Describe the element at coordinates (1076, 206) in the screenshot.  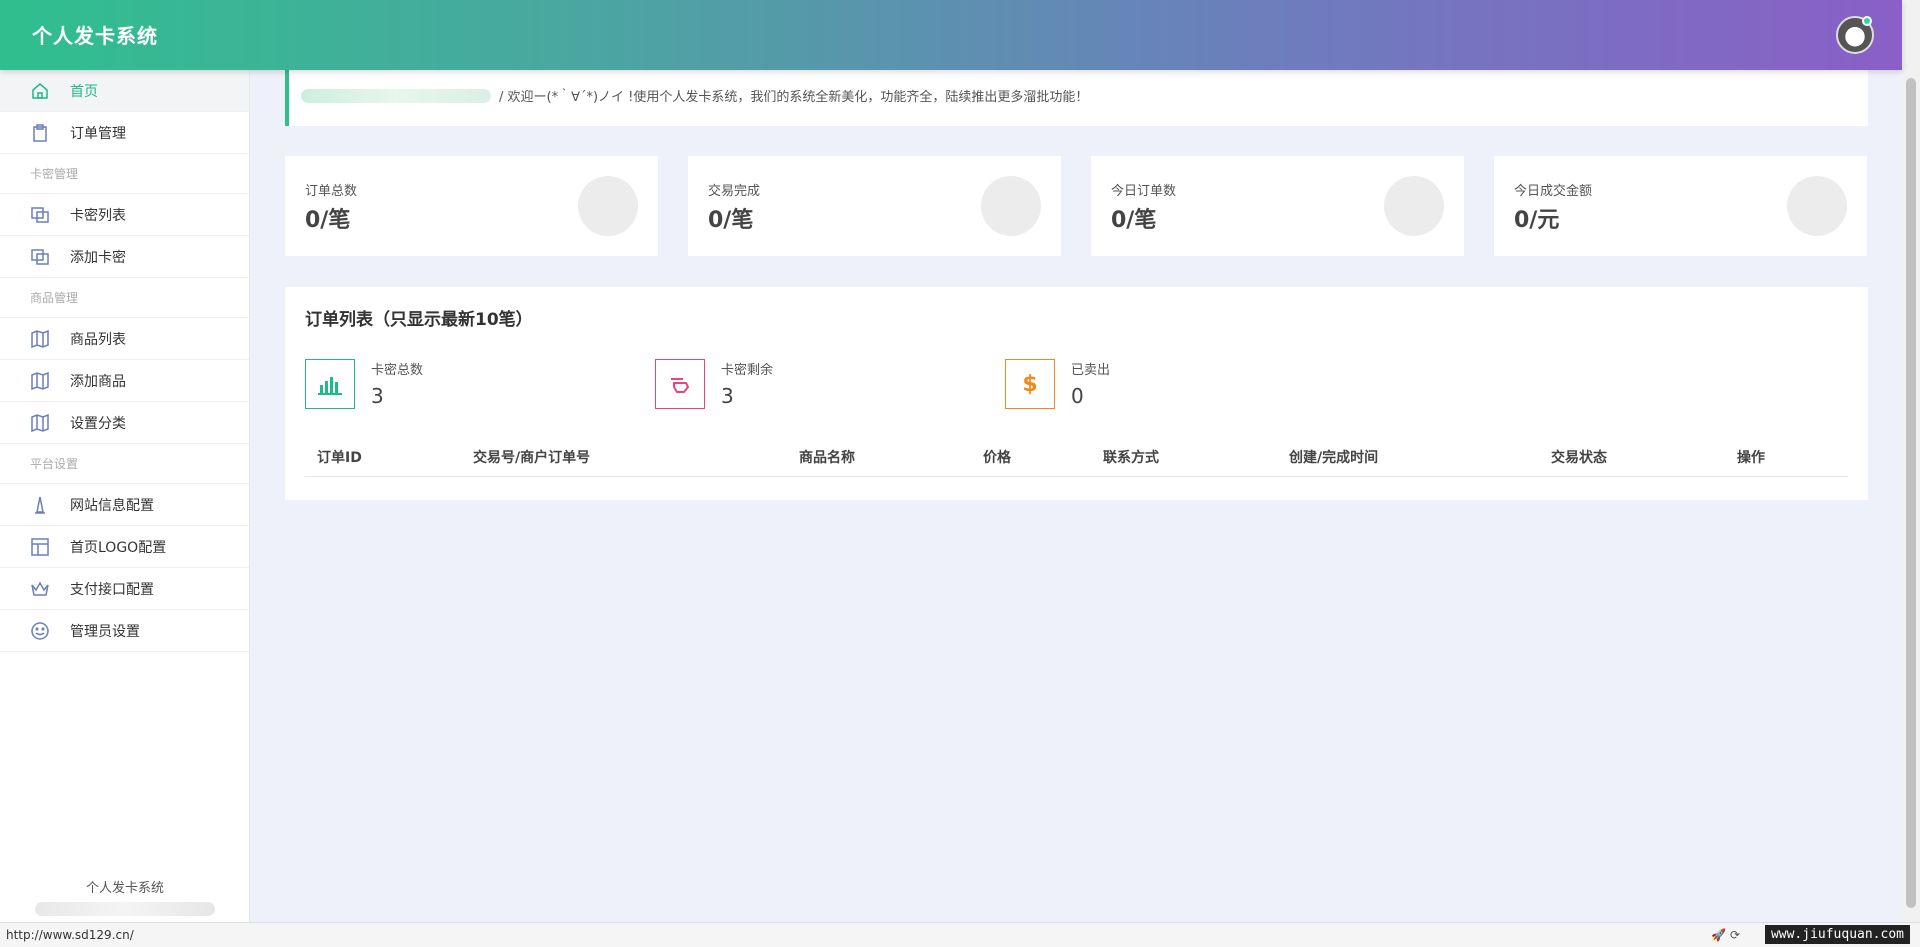
I see `summary-cards: 订单总数 0/笔 交易完成 0/笔 今日订单数 0/笔 今日成交金额 0/元` at that location.